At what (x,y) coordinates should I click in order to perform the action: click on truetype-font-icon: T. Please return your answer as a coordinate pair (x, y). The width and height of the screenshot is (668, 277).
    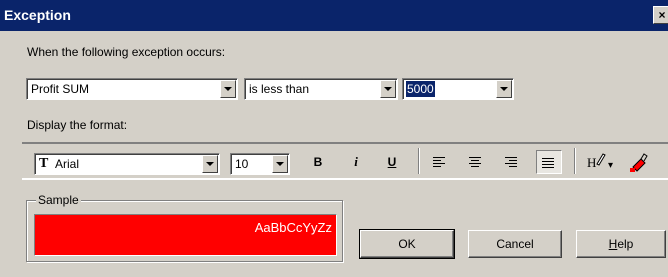
    Looking at the image, I should click on (44, 163).